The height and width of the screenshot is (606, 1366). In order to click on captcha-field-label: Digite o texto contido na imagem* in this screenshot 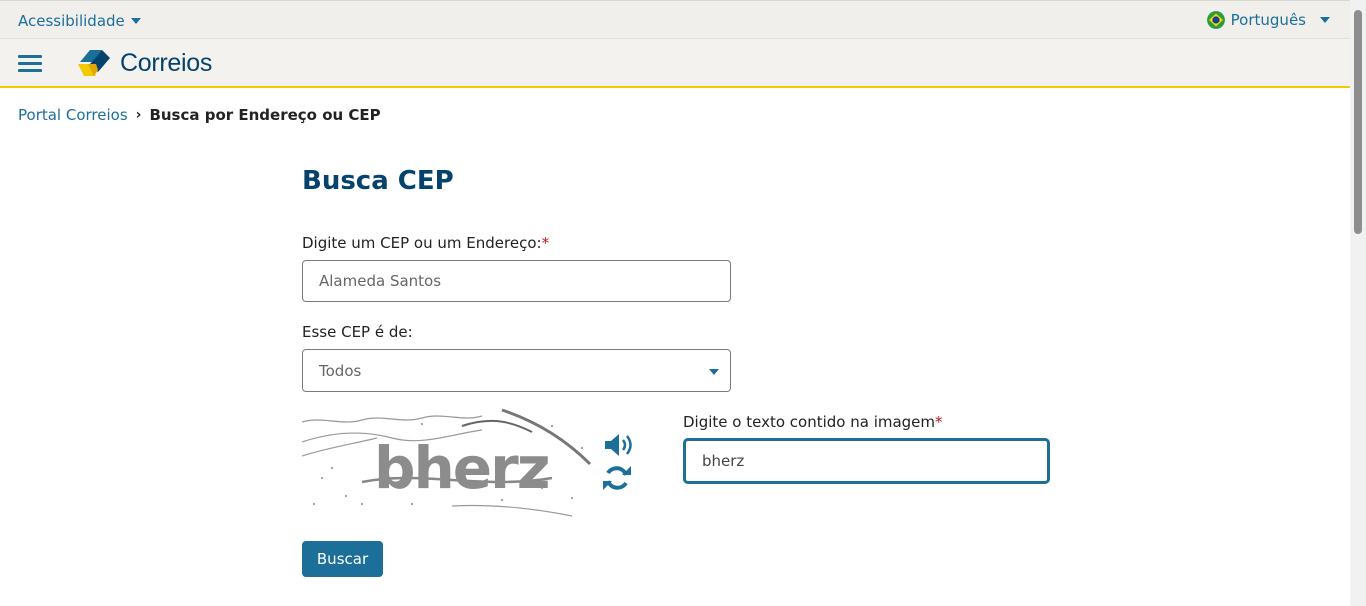, I will do `click(813, 422)`.